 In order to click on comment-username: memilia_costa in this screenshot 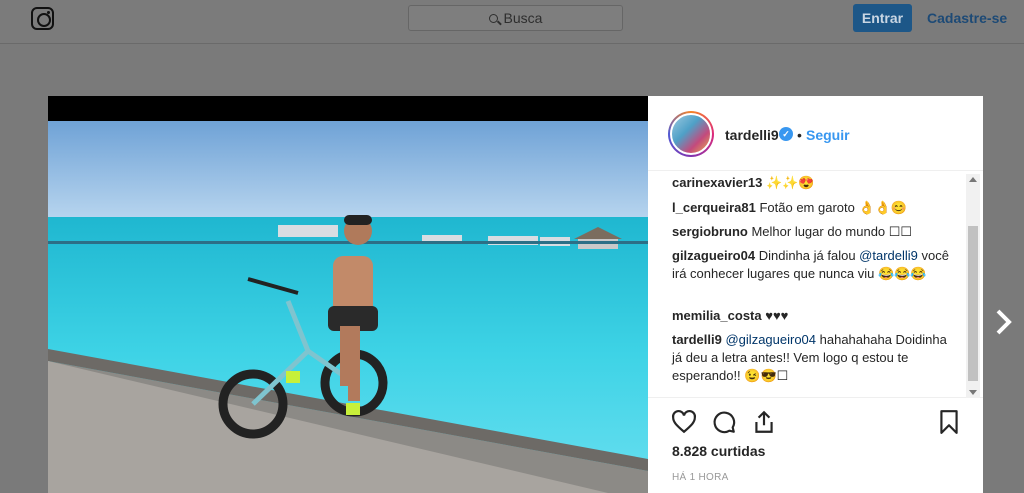, I will do `click(717, 315)`.